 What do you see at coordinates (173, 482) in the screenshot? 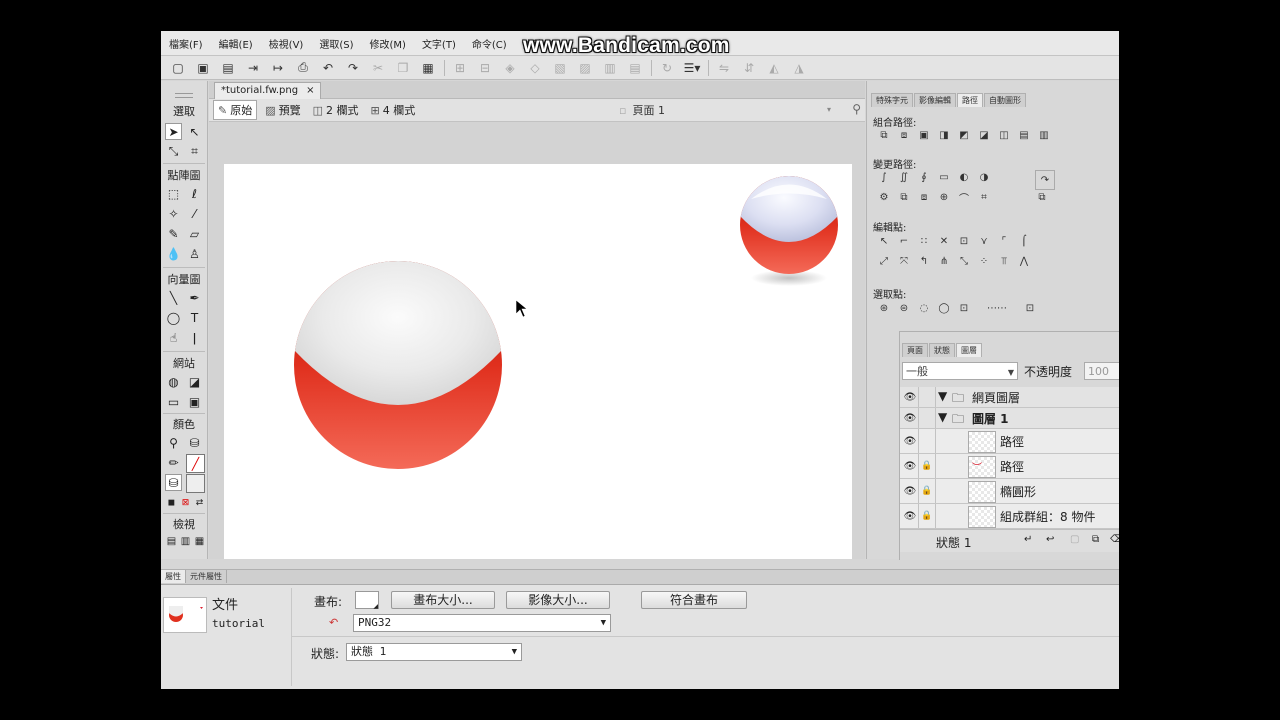
I see `fill-color-icon: ⛁` at bounding box center [173, 482].